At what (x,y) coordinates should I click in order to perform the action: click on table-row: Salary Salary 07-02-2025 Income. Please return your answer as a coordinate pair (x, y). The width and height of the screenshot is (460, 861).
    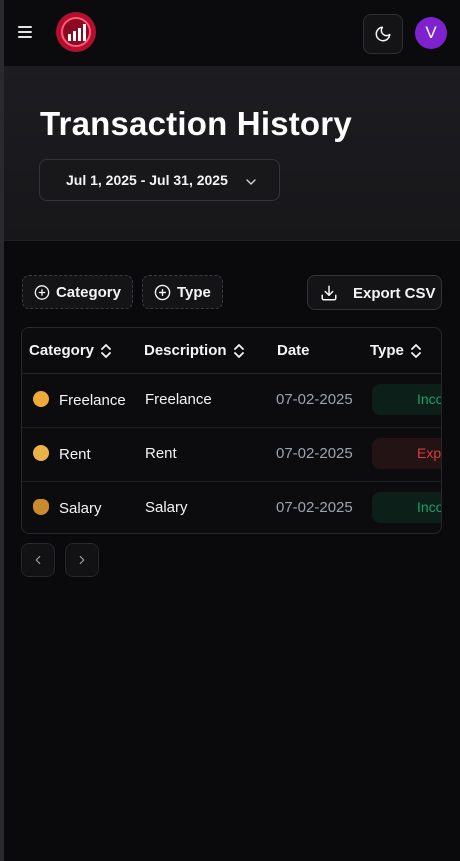
    Looking at the image, I should click on (231, 507).